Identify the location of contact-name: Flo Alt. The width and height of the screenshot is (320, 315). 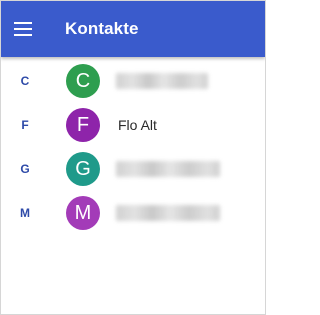
(137, 125).